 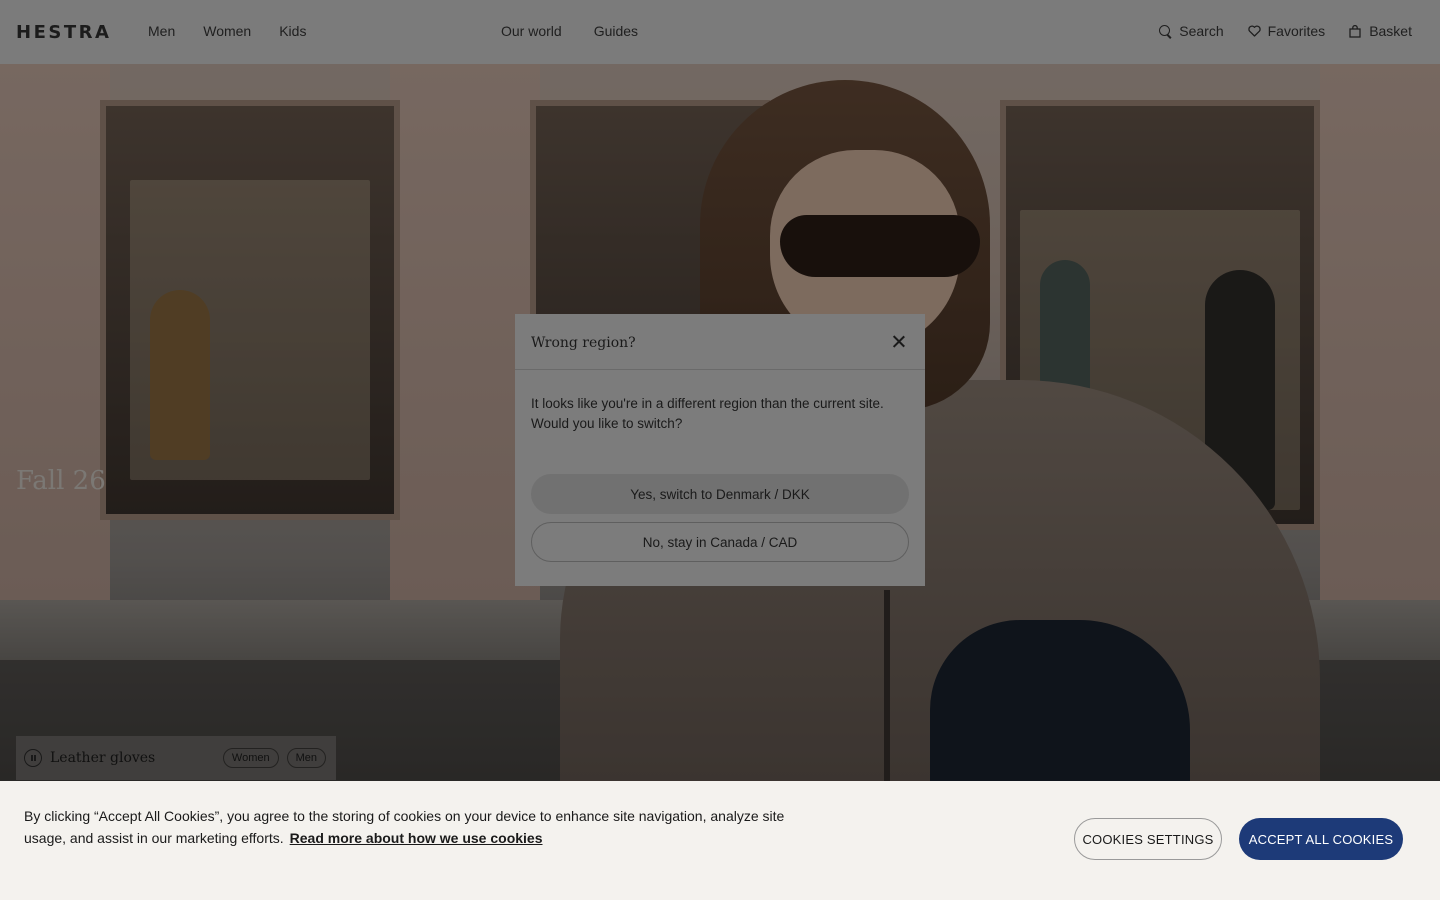 I want to click on bag-icon, so click(x=1355, y=31).